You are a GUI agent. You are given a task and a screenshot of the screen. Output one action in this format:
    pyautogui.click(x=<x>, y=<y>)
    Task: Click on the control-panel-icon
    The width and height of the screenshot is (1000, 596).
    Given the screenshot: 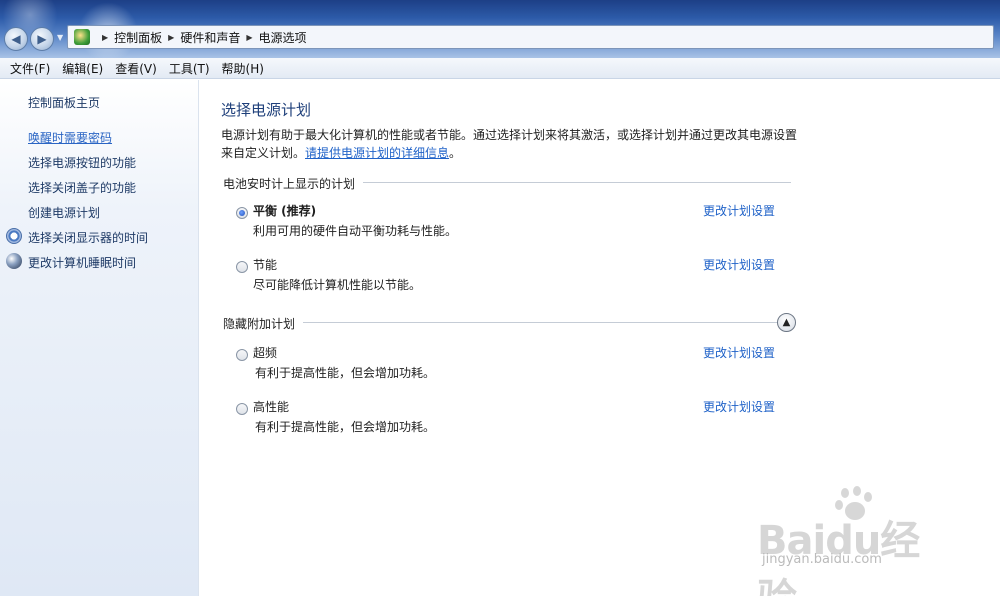 What is the action you would take?
    pyautogui.click(x=82, y=37)
    